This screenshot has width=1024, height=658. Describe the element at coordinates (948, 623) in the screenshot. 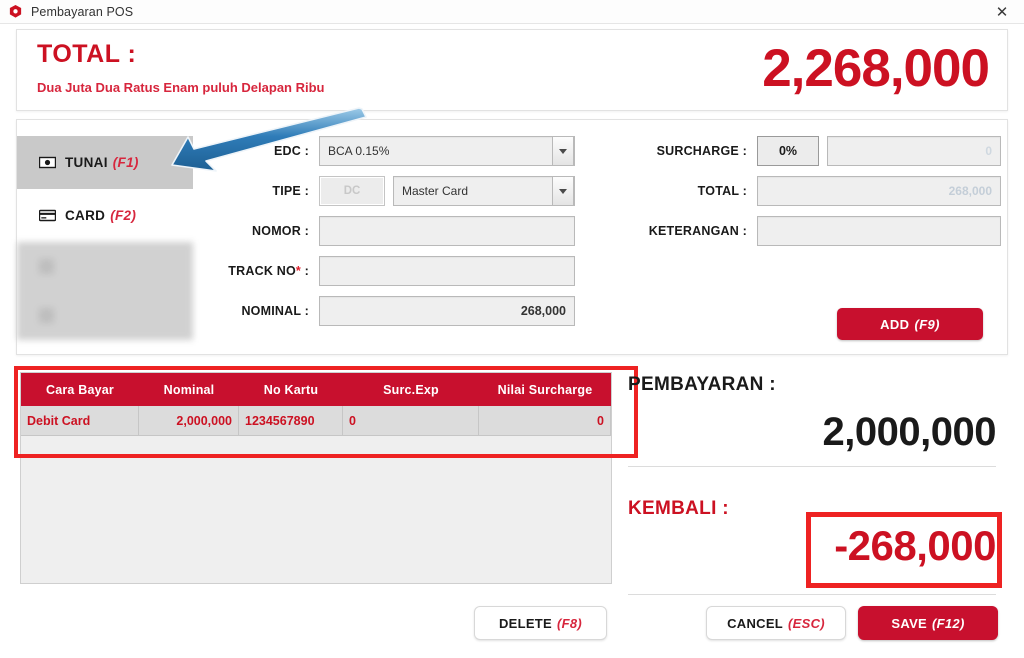

I see `save-button-hotkey: (F12)` at that location.